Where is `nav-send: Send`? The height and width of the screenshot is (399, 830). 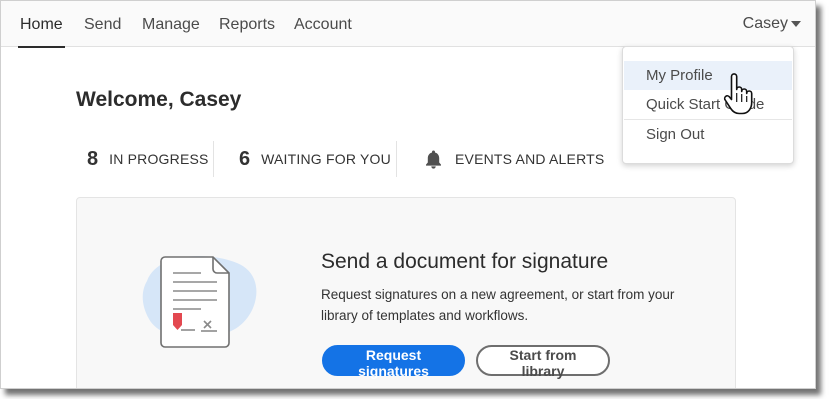 nav-send: Send is located at coordinates (102, 24).